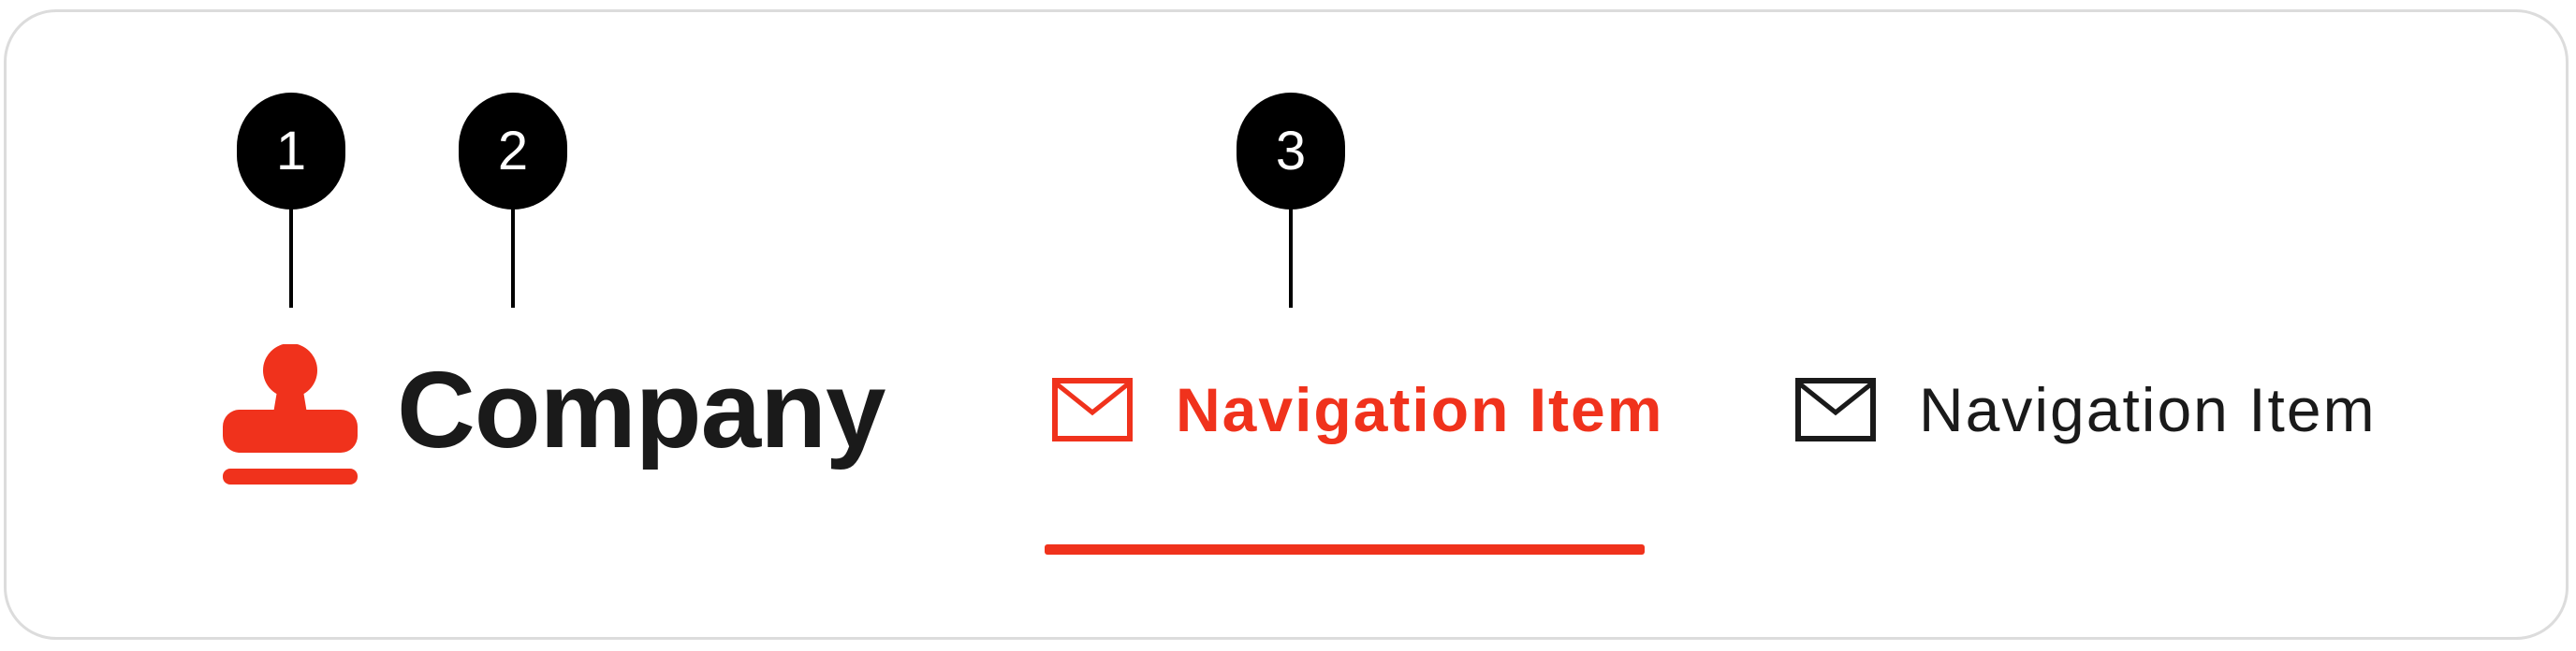  Describe the element at coordinates (641, 409) in the screenshot. I see `brand-name: Company` at that location.